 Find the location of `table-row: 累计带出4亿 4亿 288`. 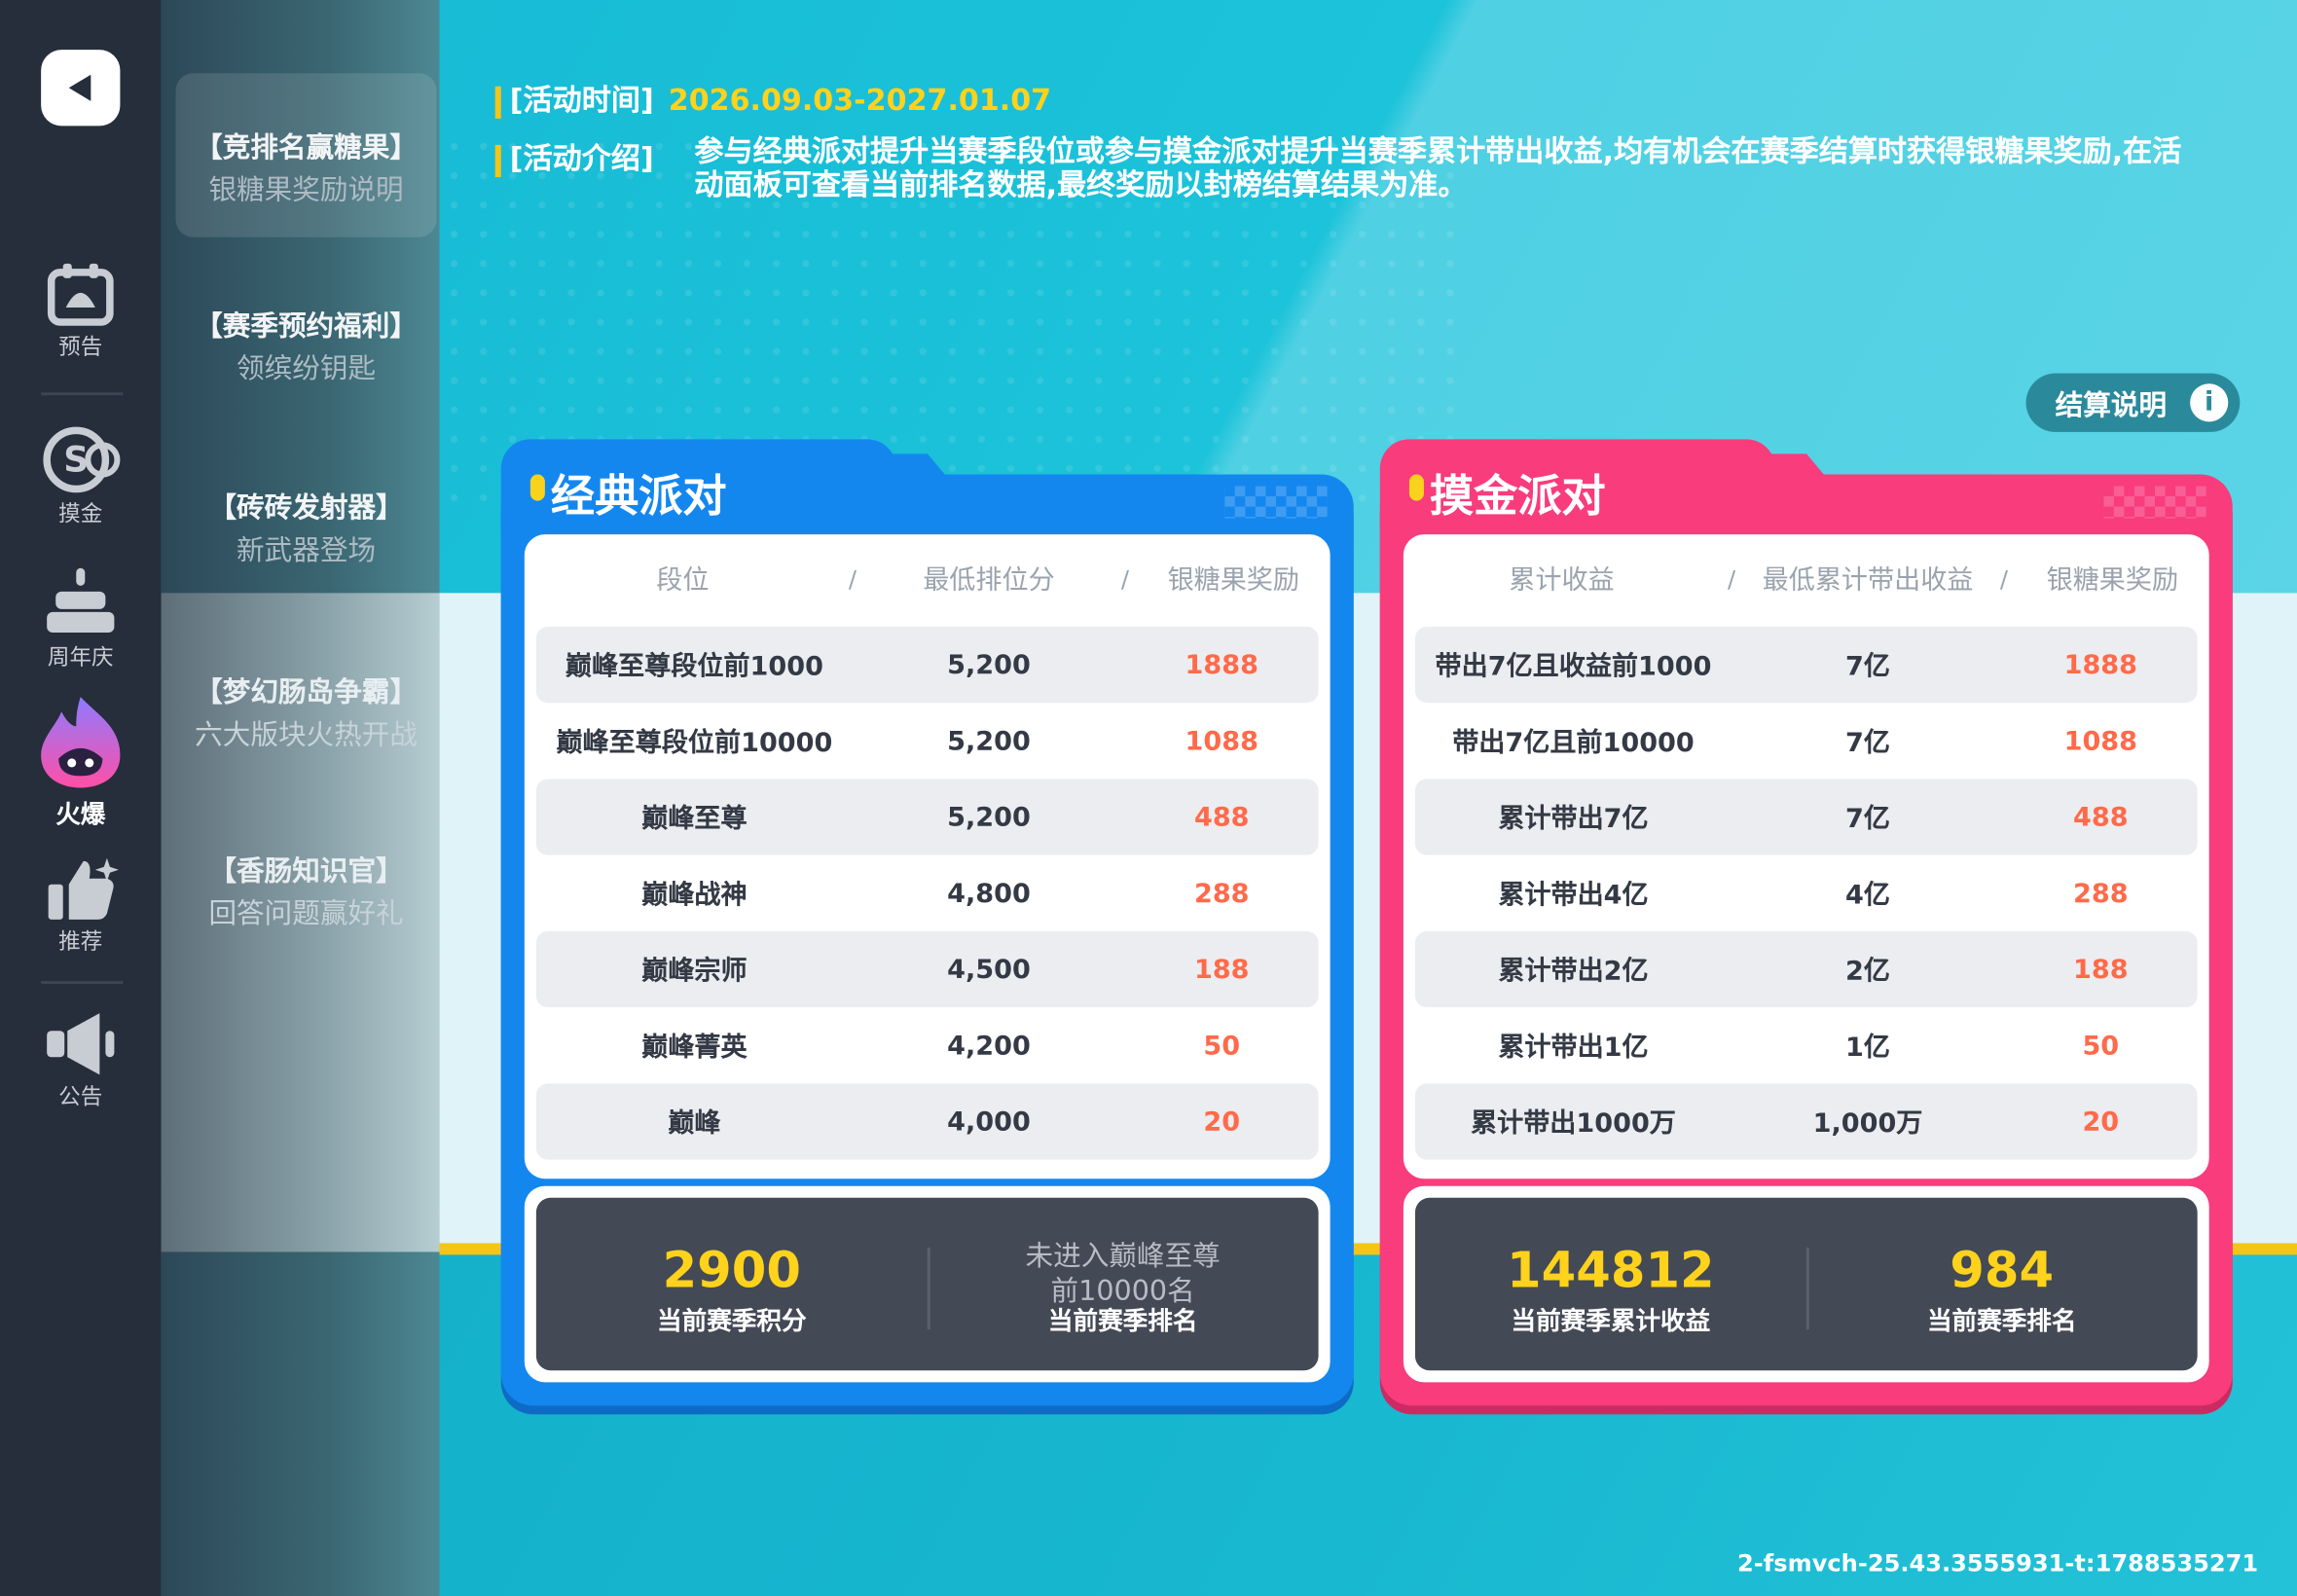

table-row: 累计带出4亿 4亿 288 is located at coordinates (1806, 893).